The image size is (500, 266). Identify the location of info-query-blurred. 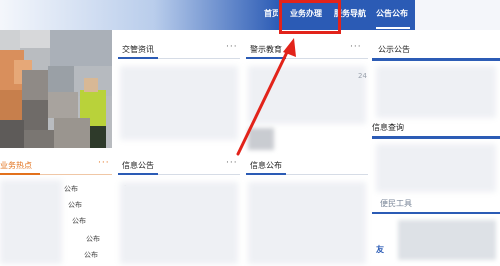
(436, 168).